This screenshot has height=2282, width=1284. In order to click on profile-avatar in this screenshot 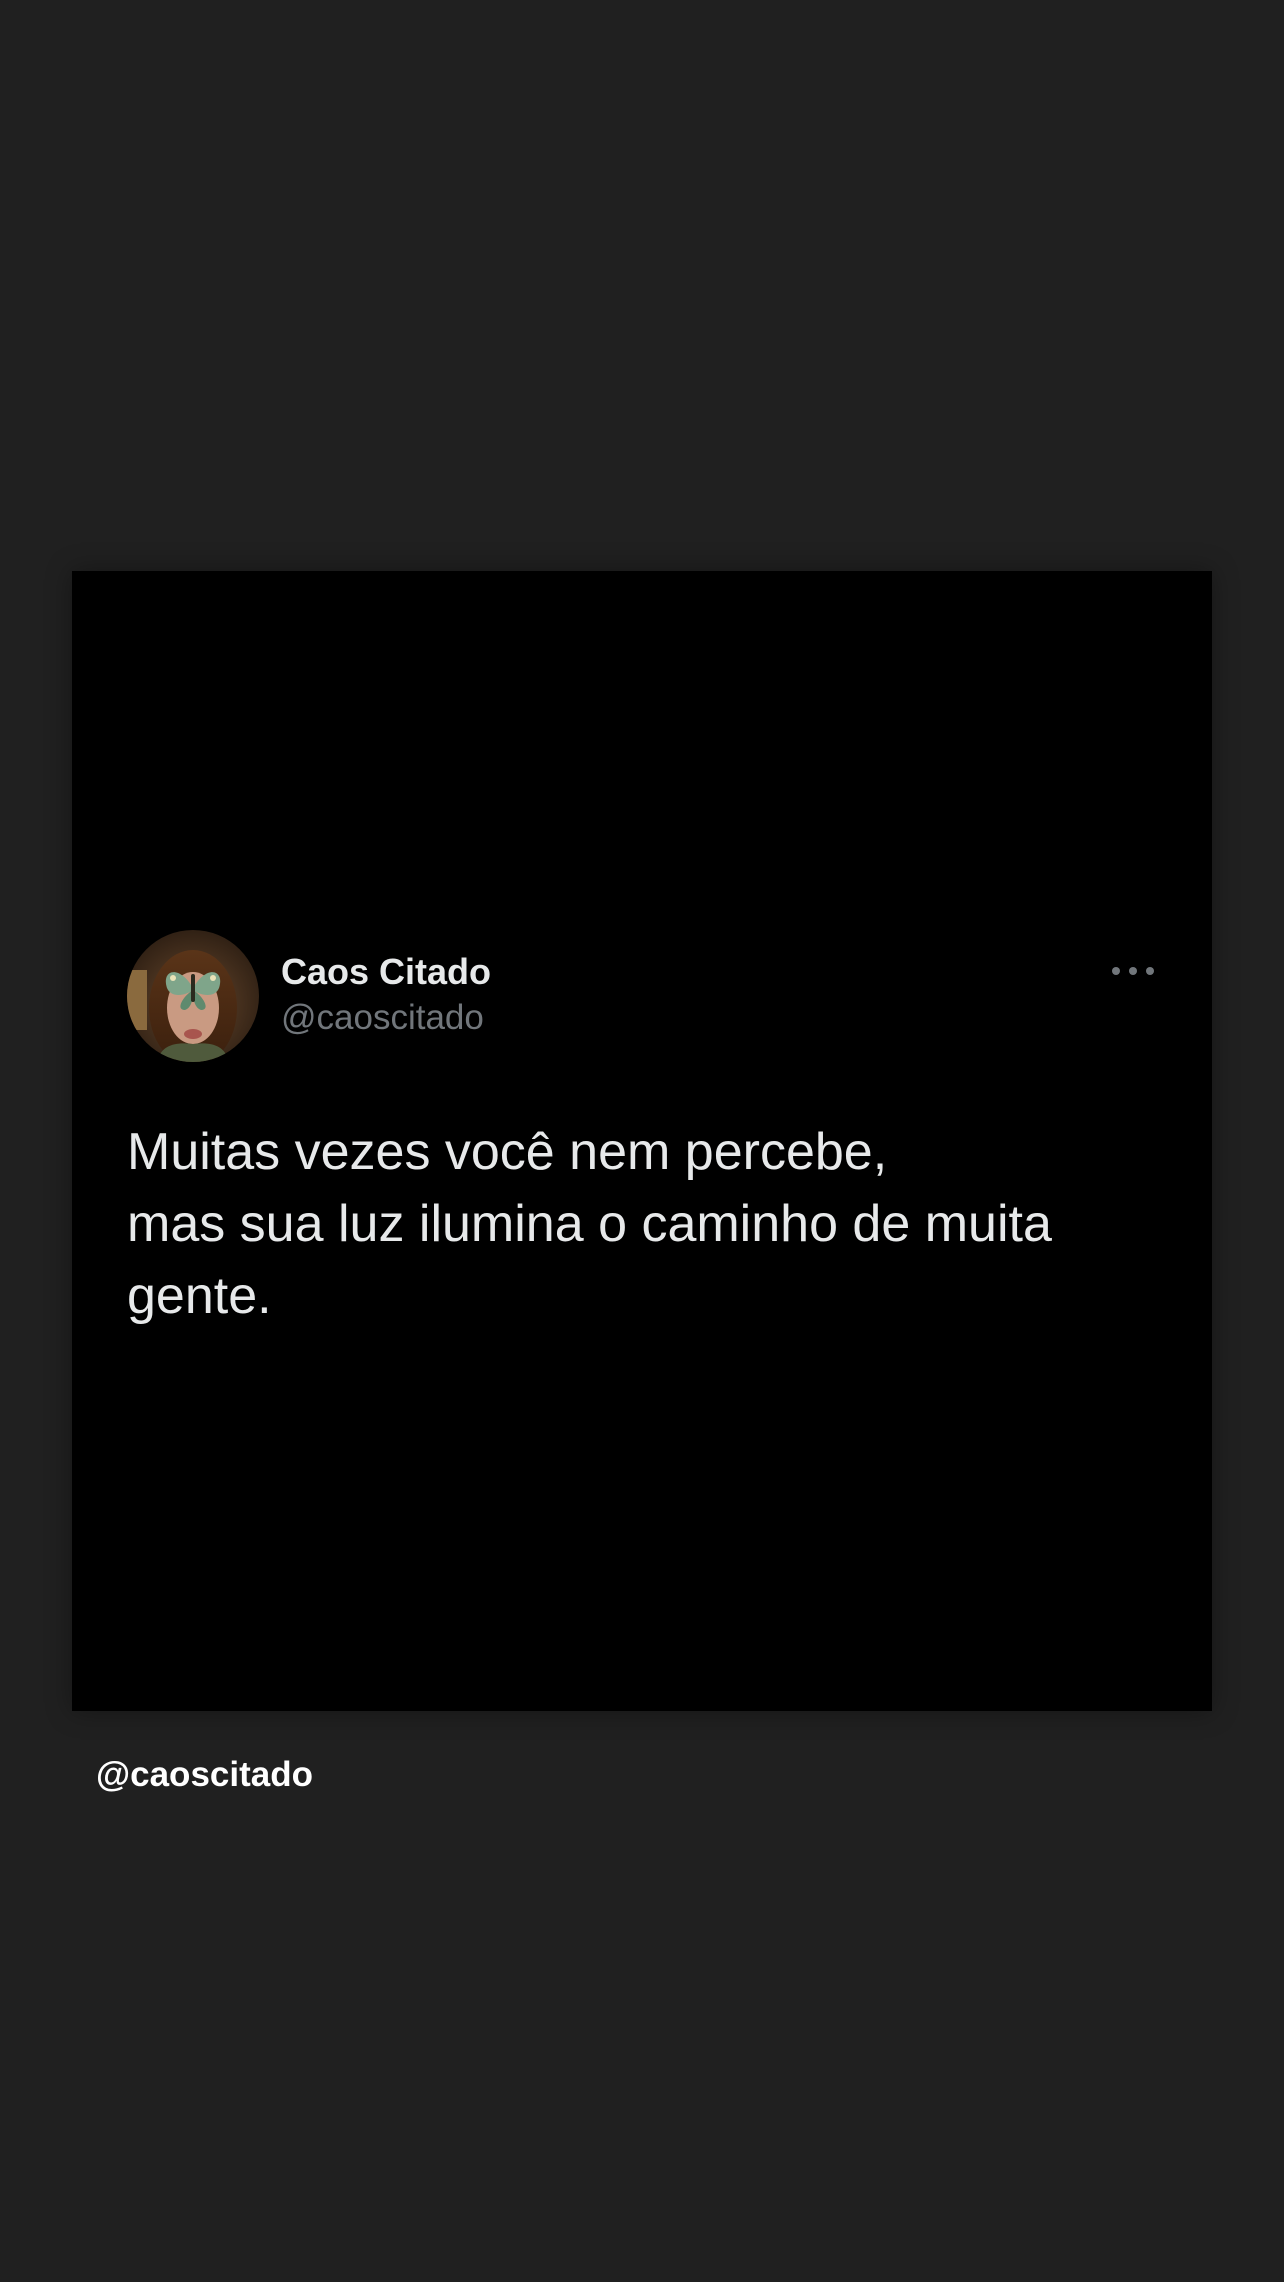, I will do `click(193, 996)`.